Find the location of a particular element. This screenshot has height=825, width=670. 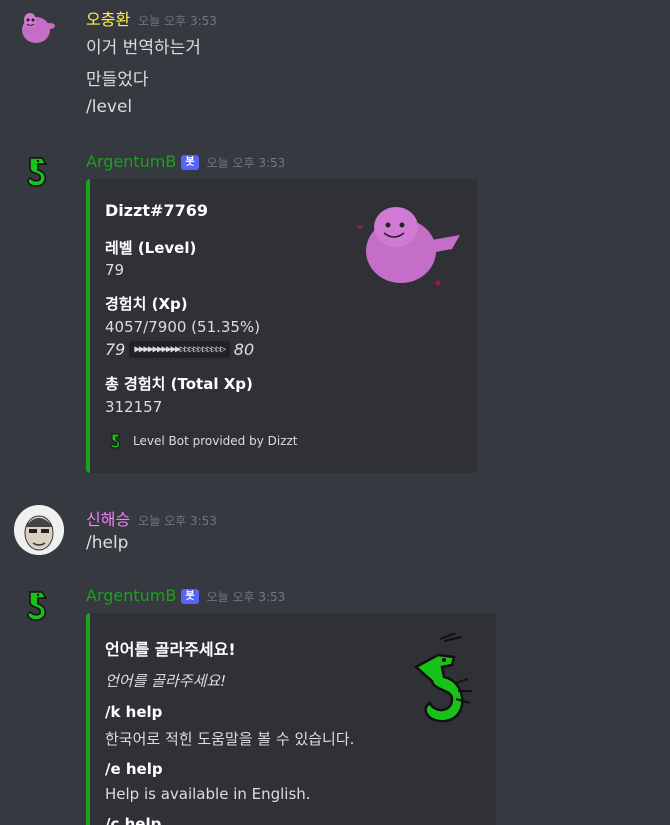

field-value: 79 is located at coordinates (115, 270).